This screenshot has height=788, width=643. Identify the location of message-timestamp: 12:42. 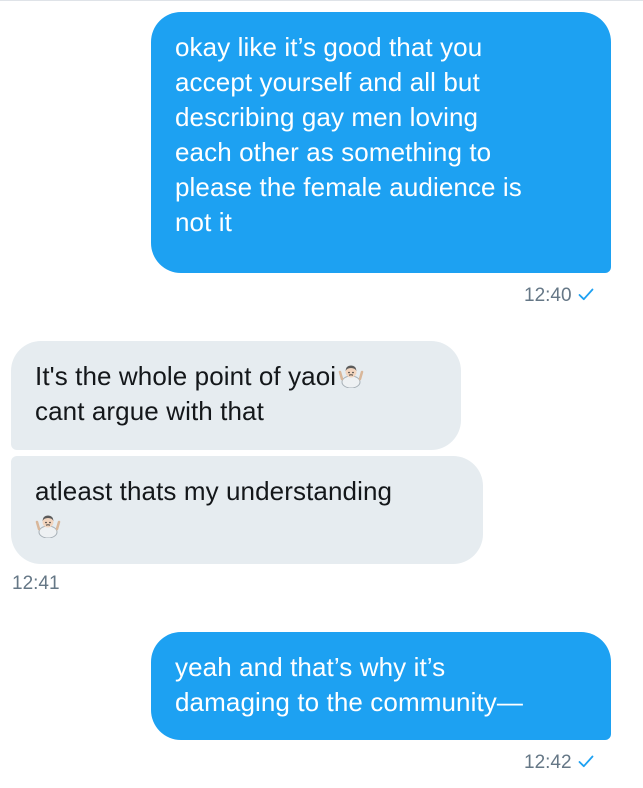
(559, 763).